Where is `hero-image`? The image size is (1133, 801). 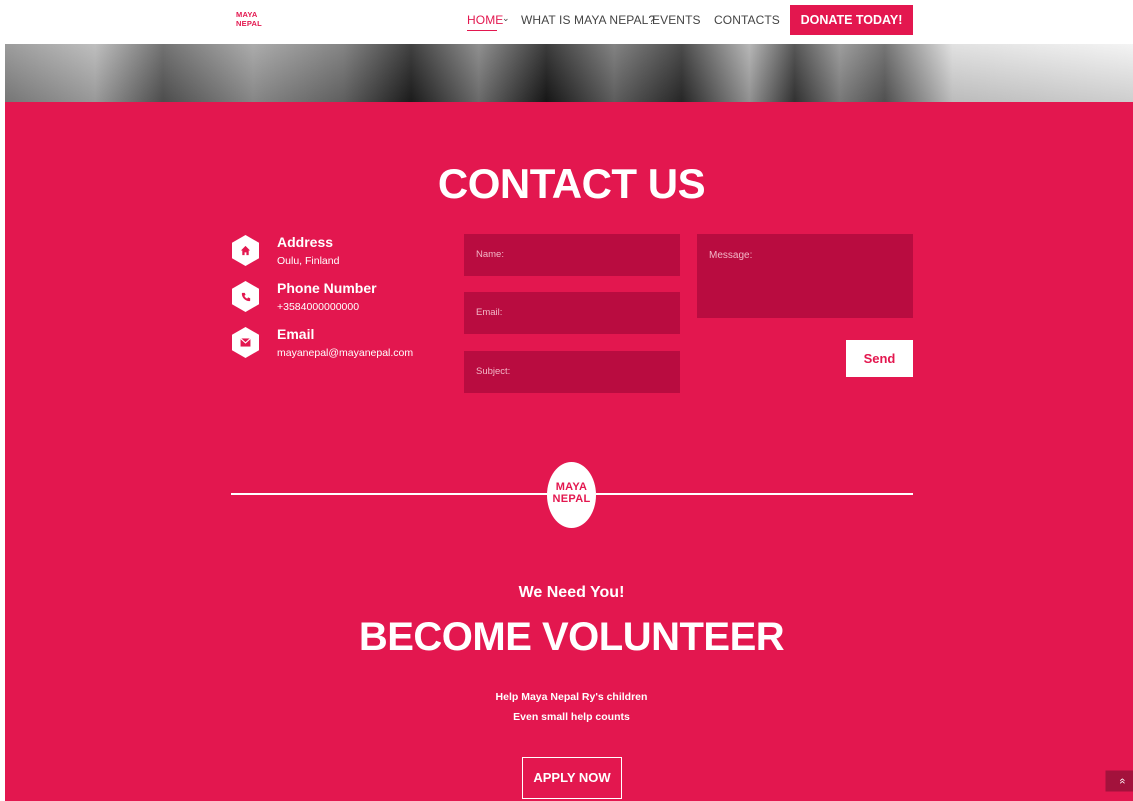 hero-image is located at coordinates (569, 73).